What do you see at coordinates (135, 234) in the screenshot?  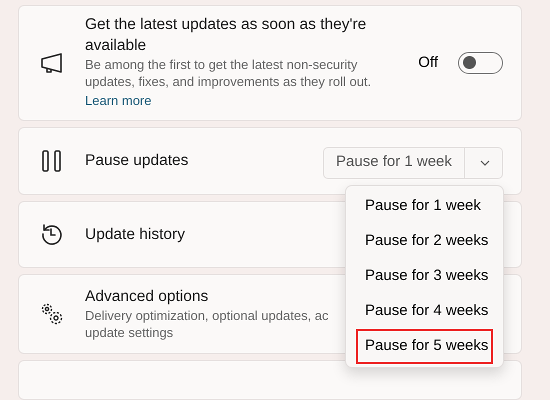 I see `setting-title: Update history` at bounding box center [135, 234].